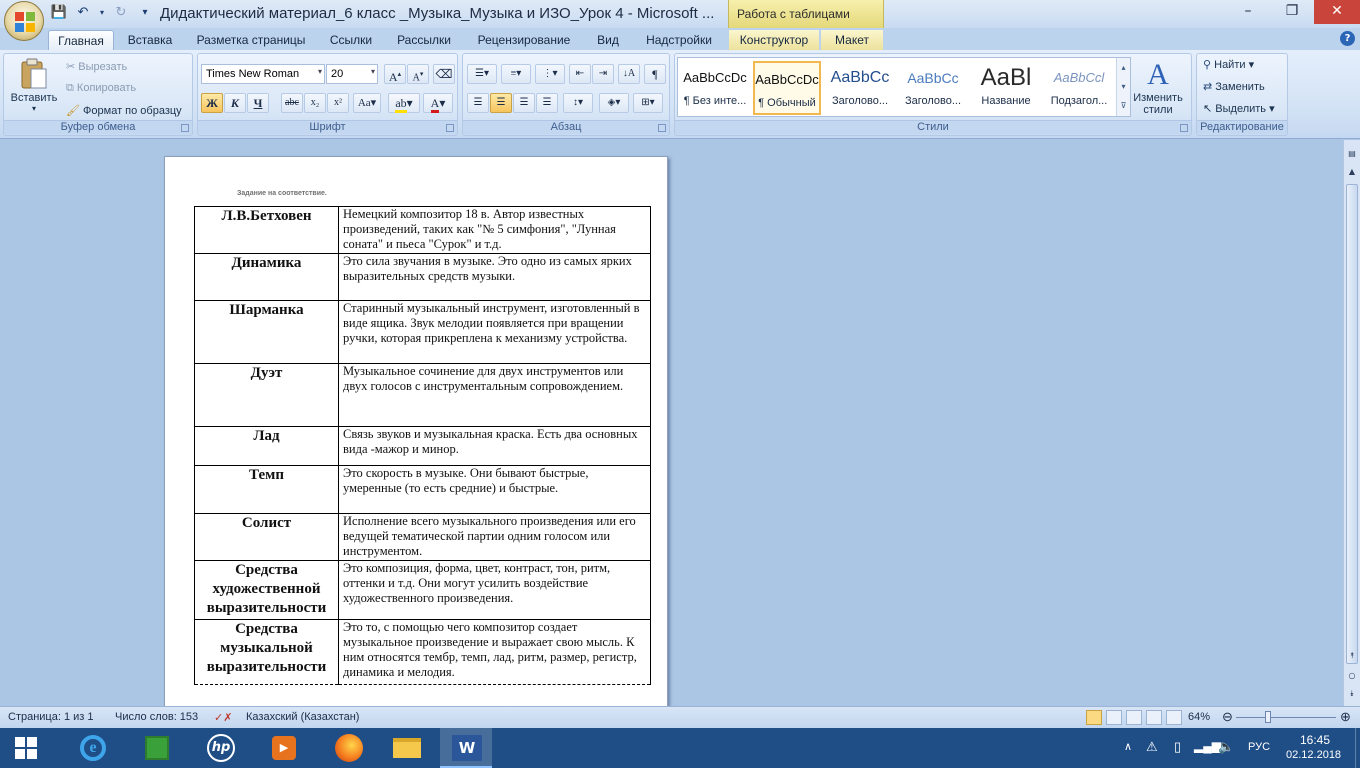  I want to click on gallery-scroll: ▴ ▾ ⊽, so click(1123, 87).